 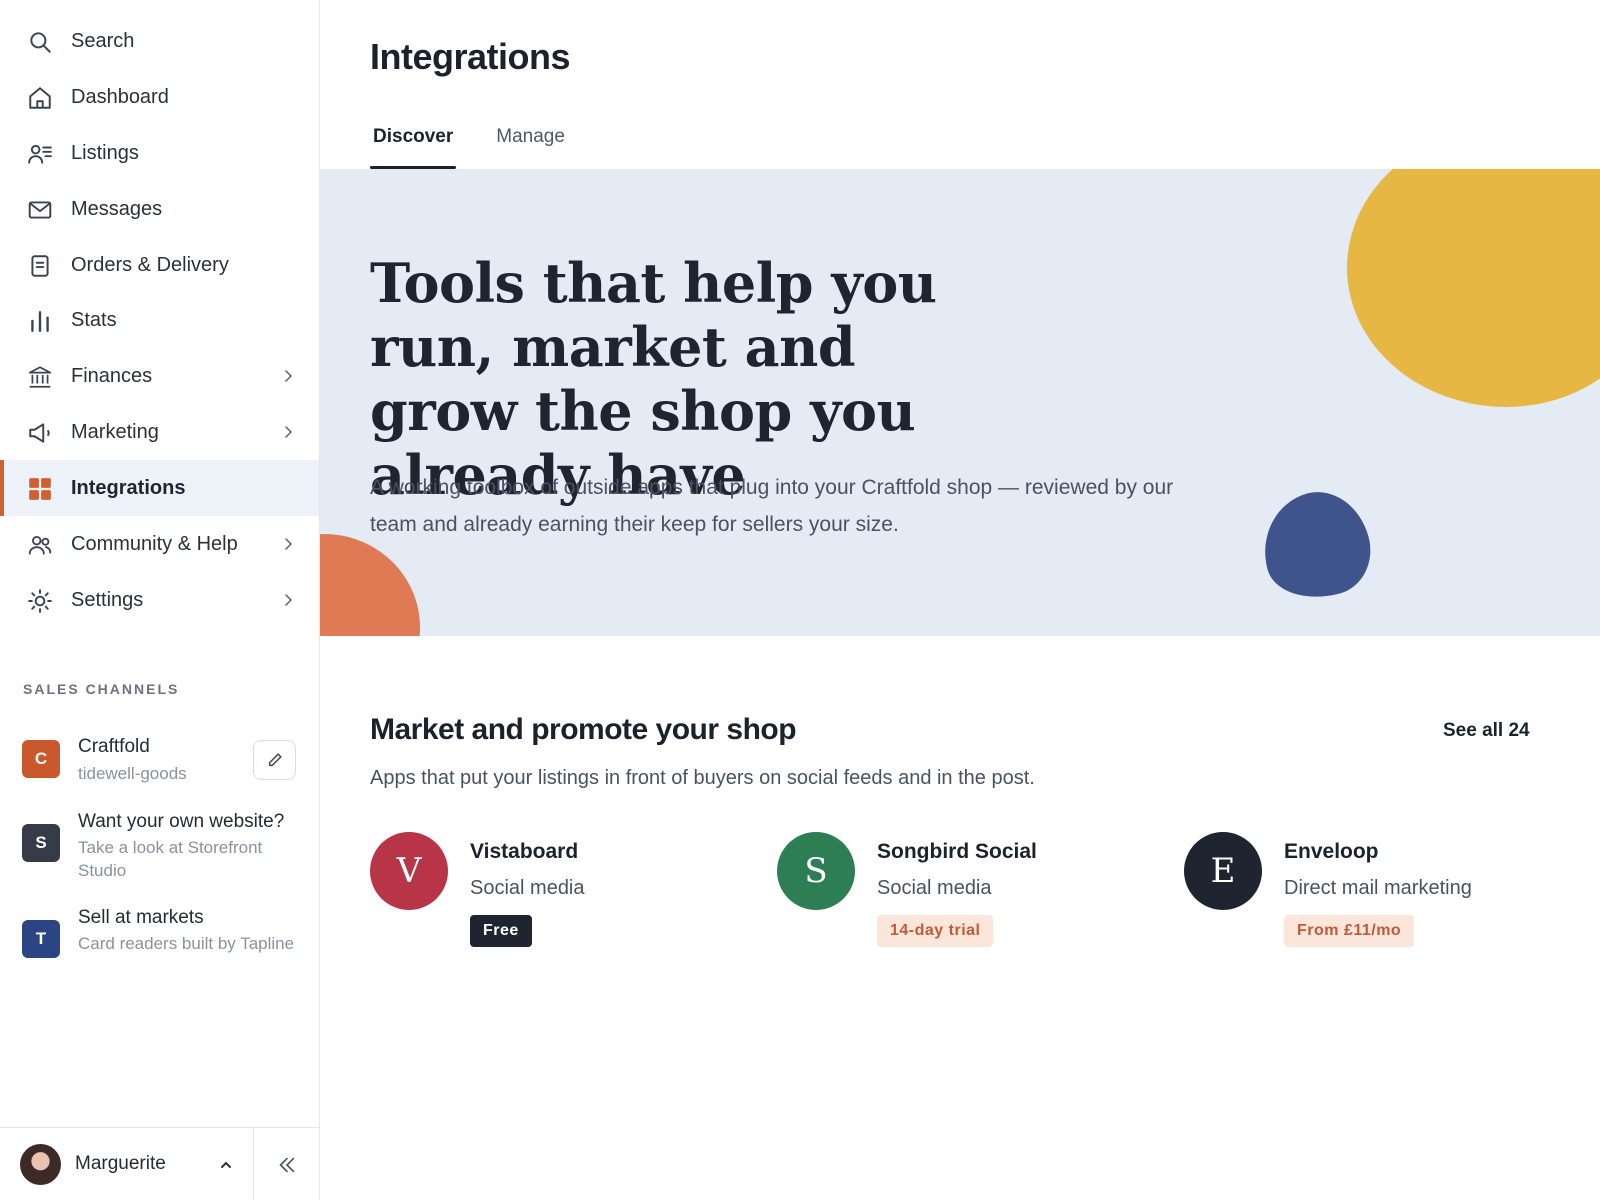 I want to click on sidebar-item-label: Marketing, so click(x=115, y=431).